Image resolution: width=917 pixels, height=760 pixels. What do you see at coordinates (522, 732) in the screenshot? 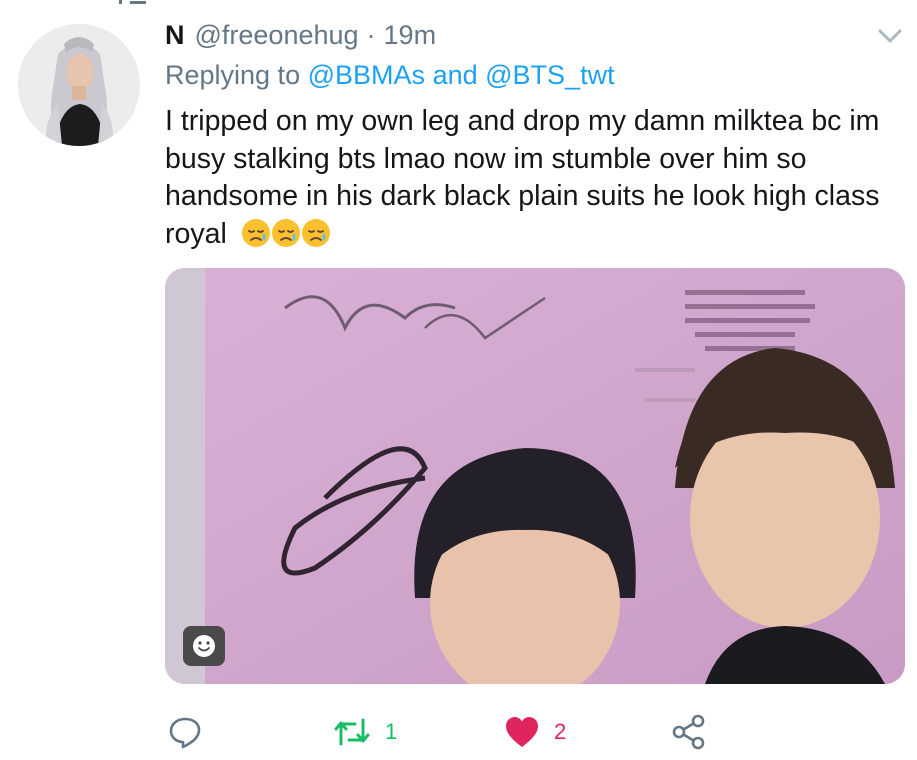
I see `heart-icon` at bounding box center [522, 732].